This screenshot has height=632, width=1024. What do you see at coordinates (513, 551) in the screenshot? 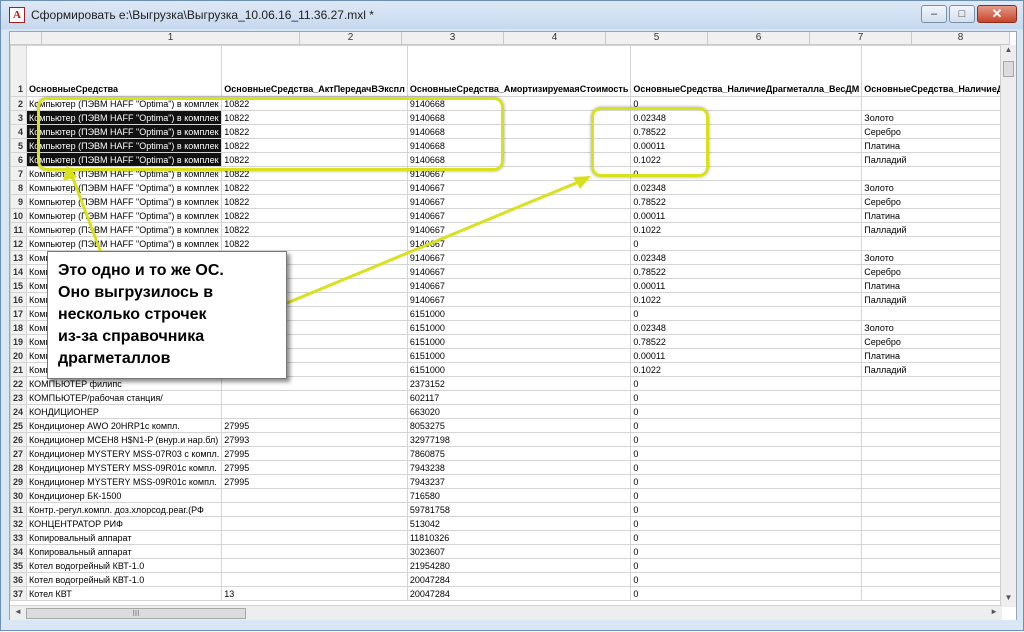
I see `table-row: 34 Копировальный аппарат 3023607 0` at bounding box center [513, 551].